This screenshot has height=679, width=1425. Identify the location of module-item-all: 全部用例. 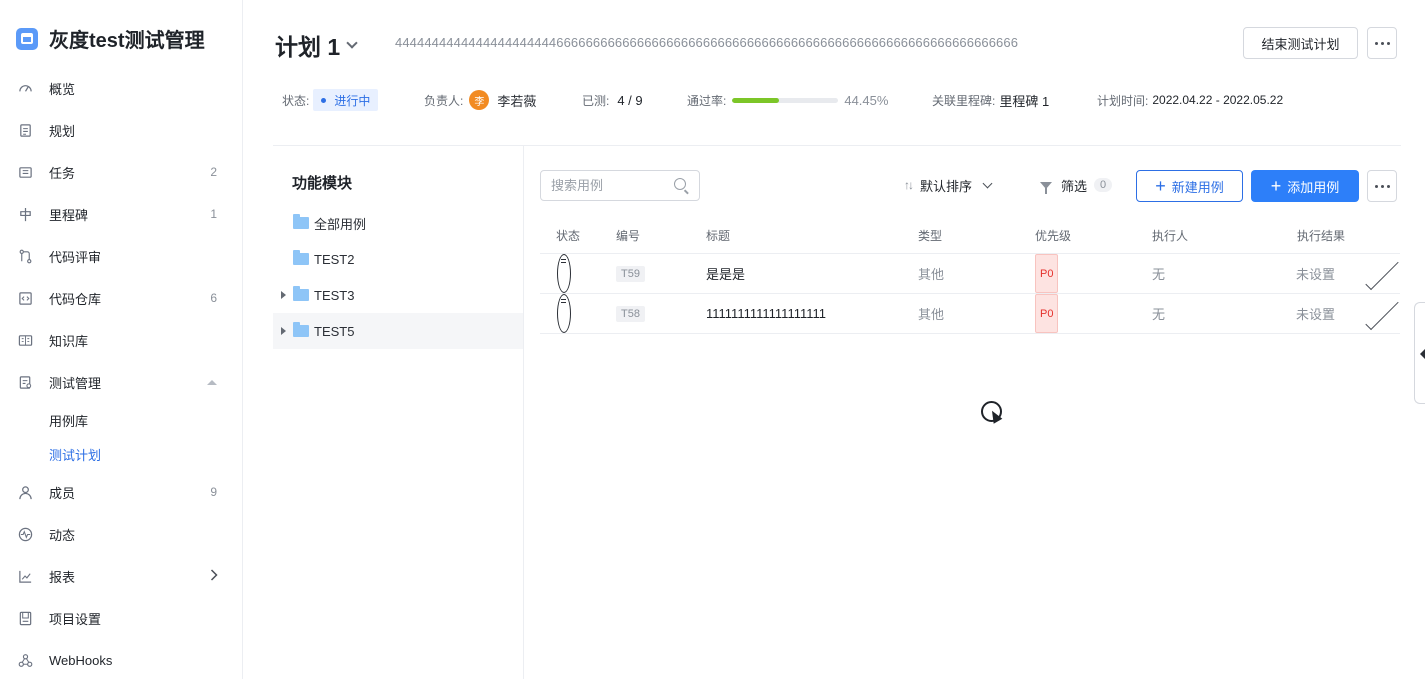
(398, 223).